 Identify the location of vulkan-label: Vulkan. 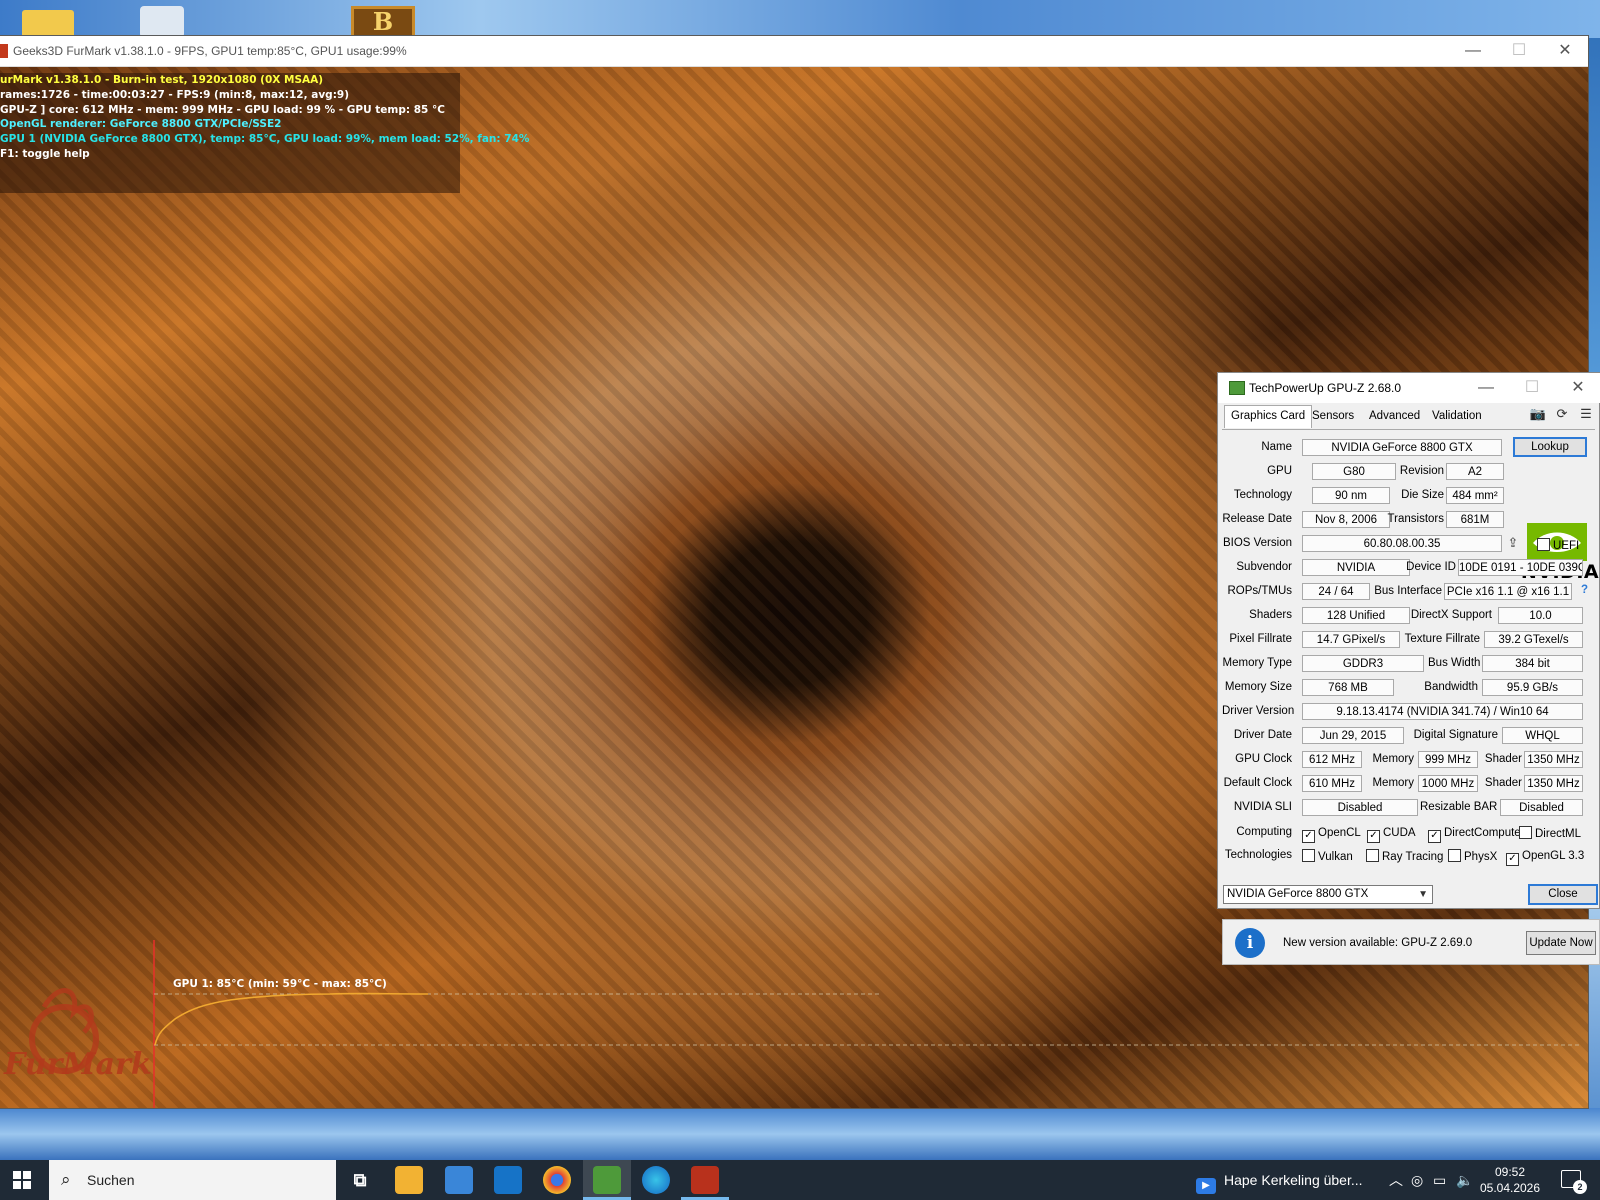
(1335, 857).